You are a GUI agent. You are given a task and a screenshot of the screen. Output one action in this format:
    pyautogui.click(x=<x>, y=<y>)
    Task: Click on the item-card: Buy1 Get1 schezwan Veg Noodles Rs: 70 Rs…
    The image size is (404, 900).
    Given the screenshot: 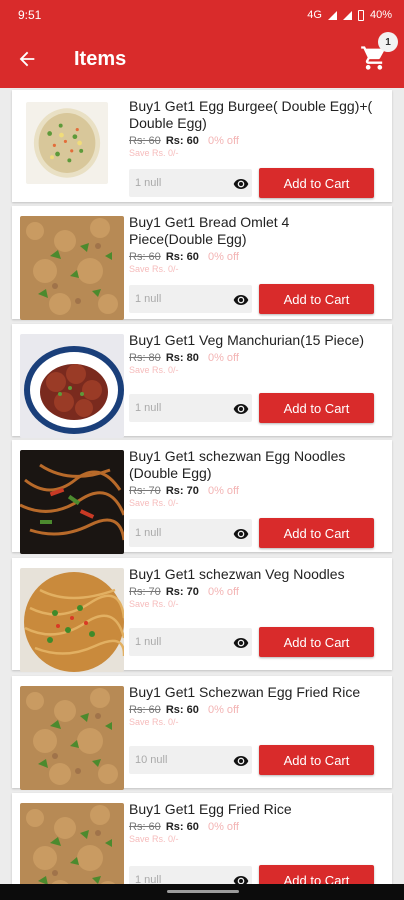 What is the action you would take?
    pyautogui.click(x=202, y=614)
    